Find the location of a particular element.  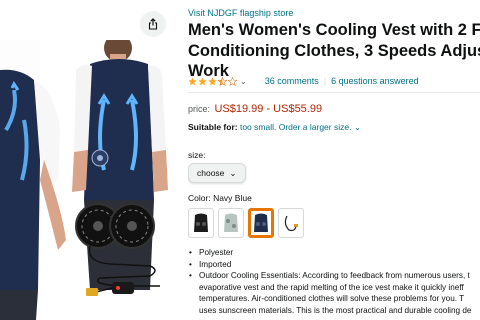

bullet-item: Imported is located at coordinates (334, 265).